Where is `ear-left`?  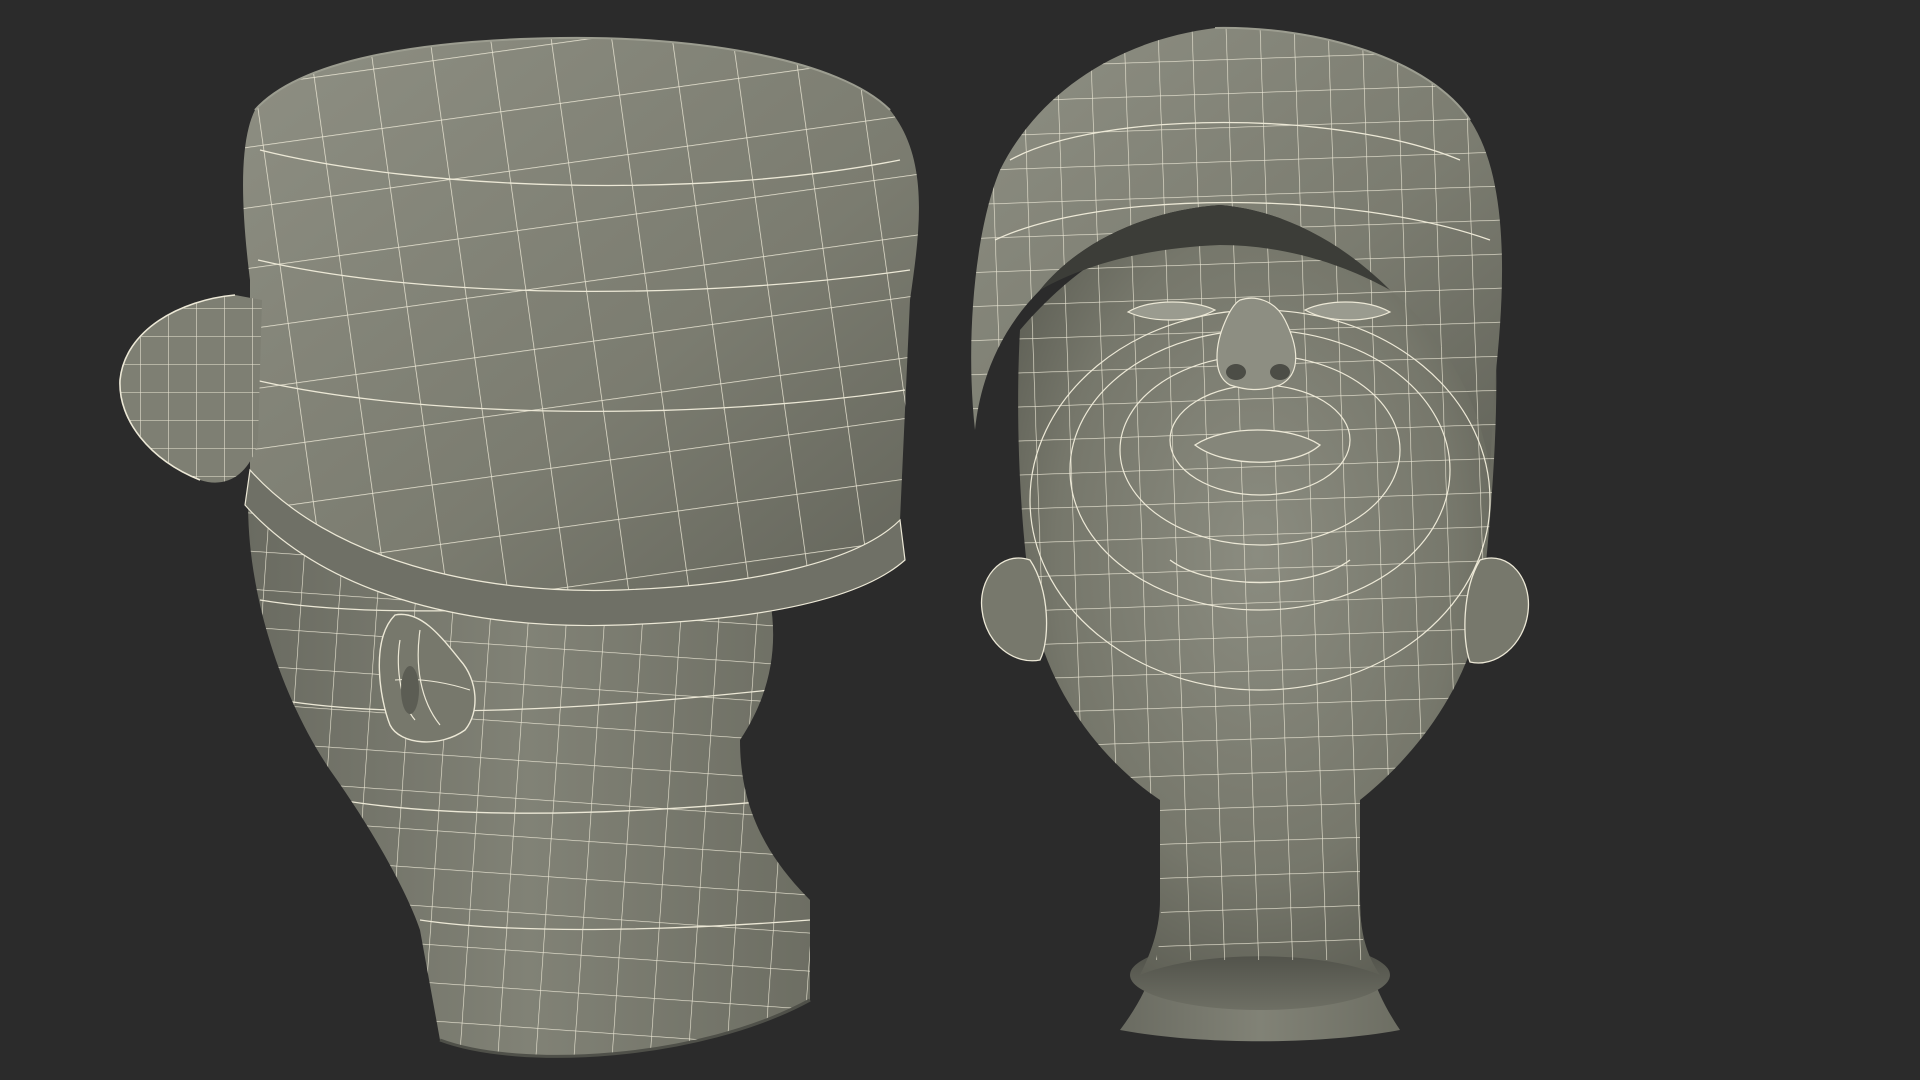
ear-left is located at coordinates (1014, 609).